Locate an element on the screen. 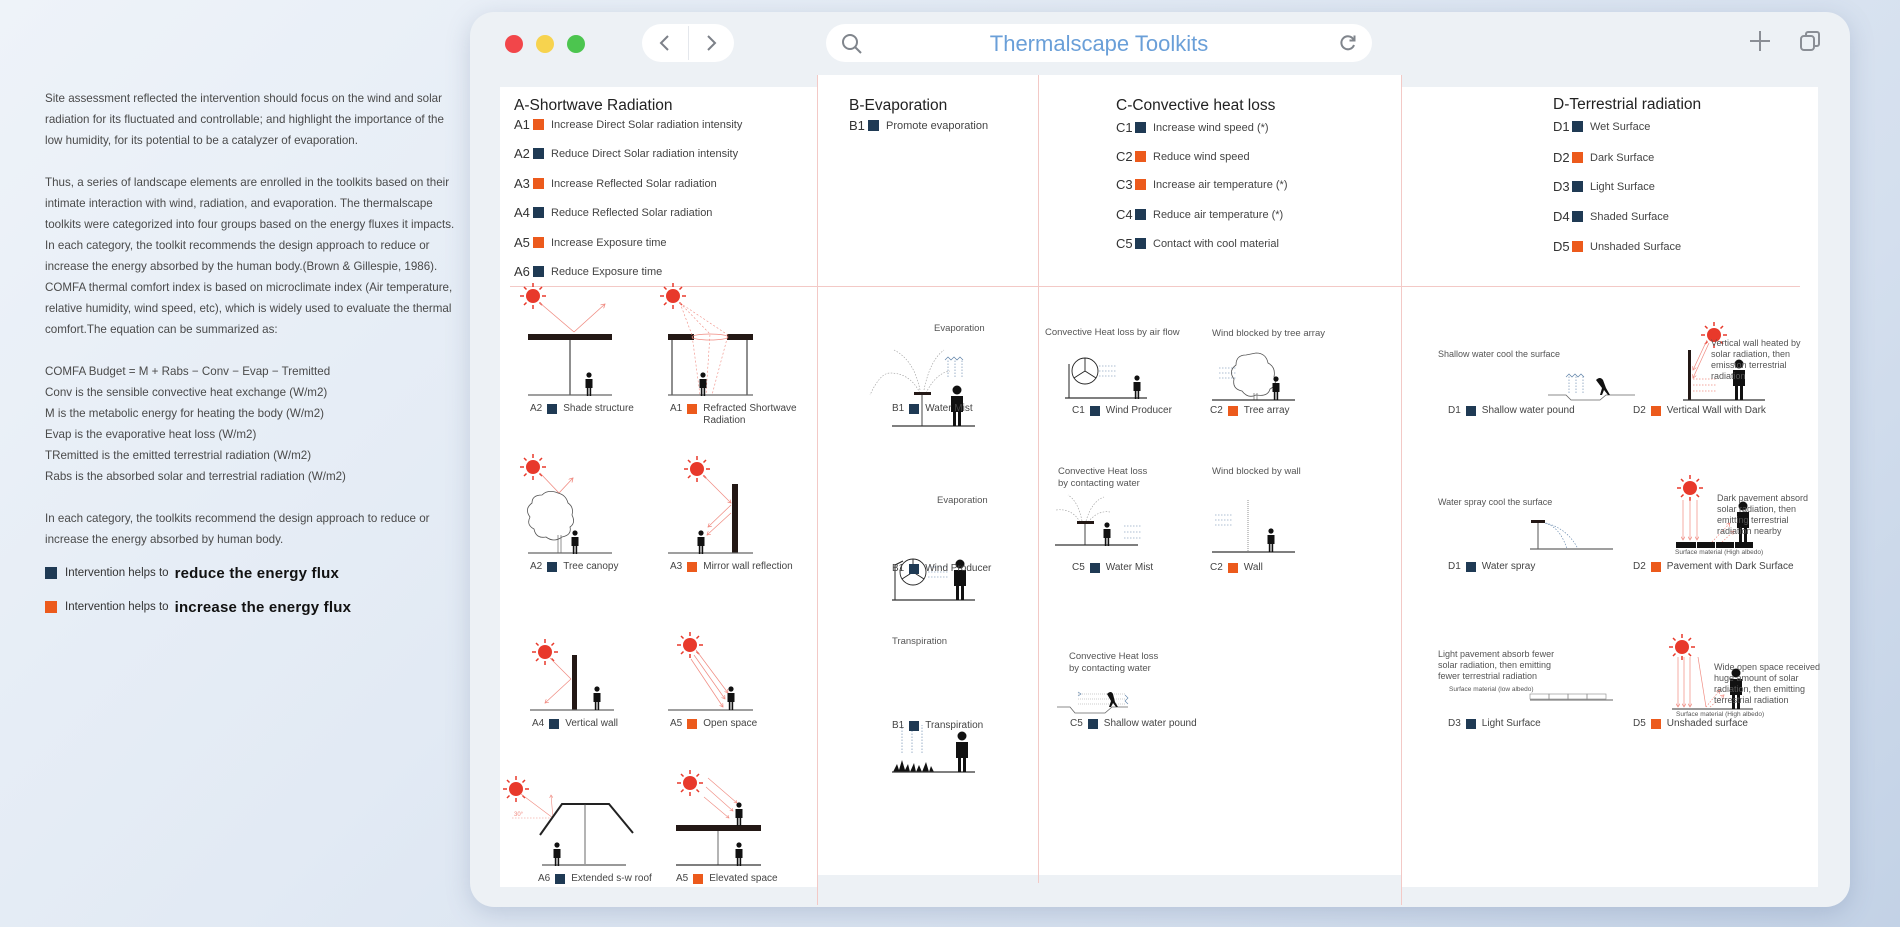  figure-caption: D1 Water spray is located at coordinates (1491, 566).